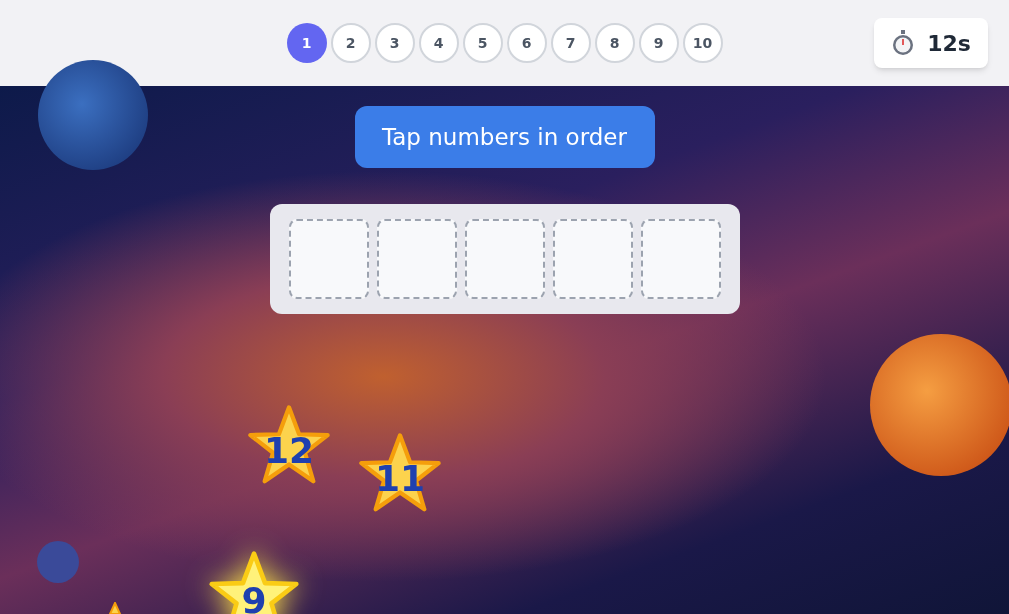 This screenshot has height=614, width=1009. Describe the element at coordinates (58, 562) in the screenshot. I see `planet-drawing` at that location.